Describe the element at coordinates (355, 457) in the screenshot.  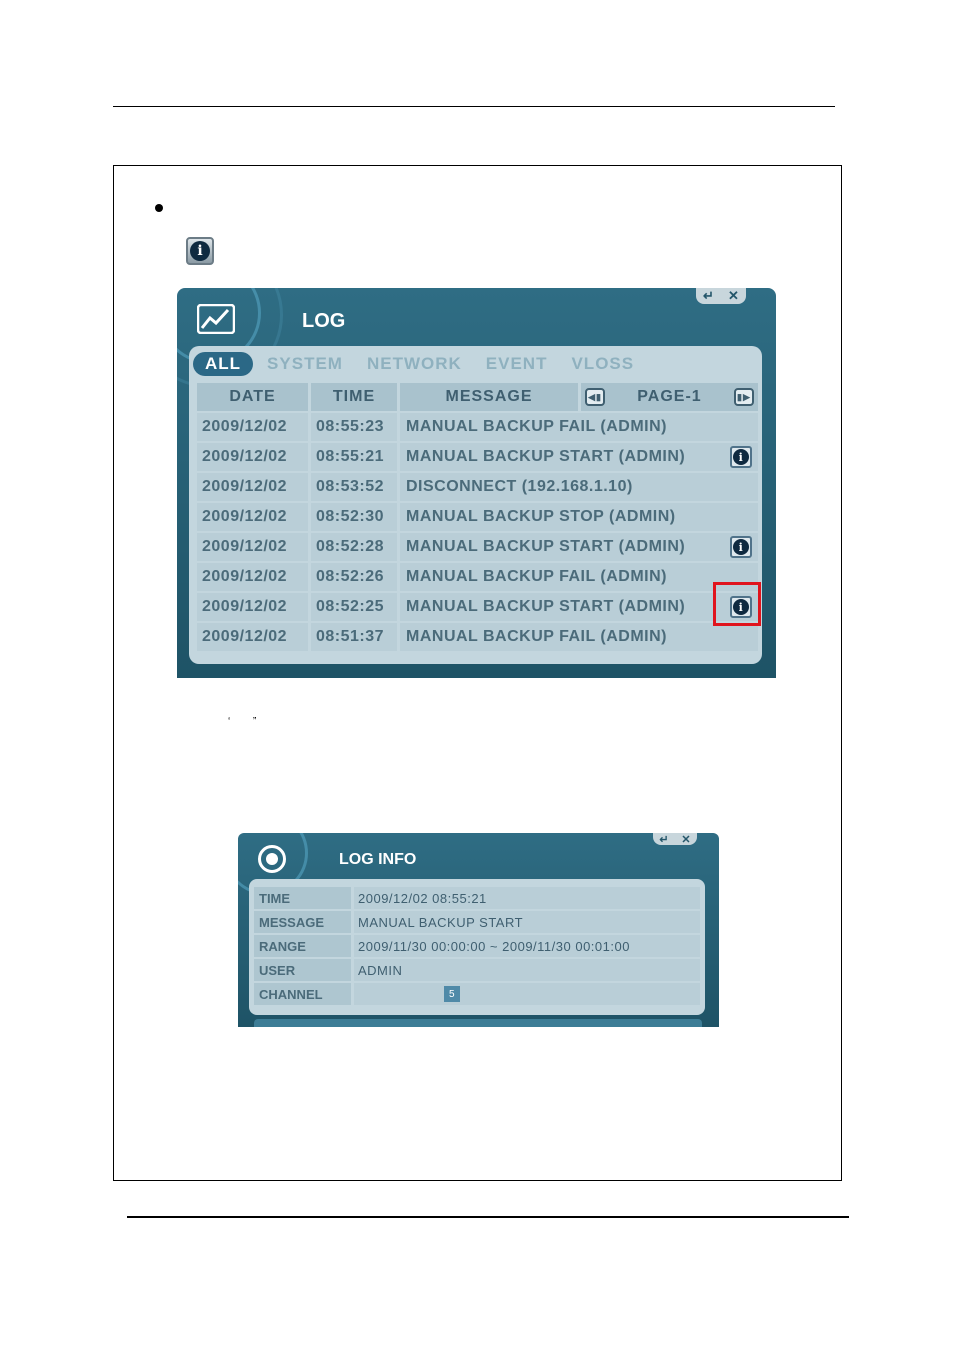
I see `cell-time: 08:55:21` at that location.